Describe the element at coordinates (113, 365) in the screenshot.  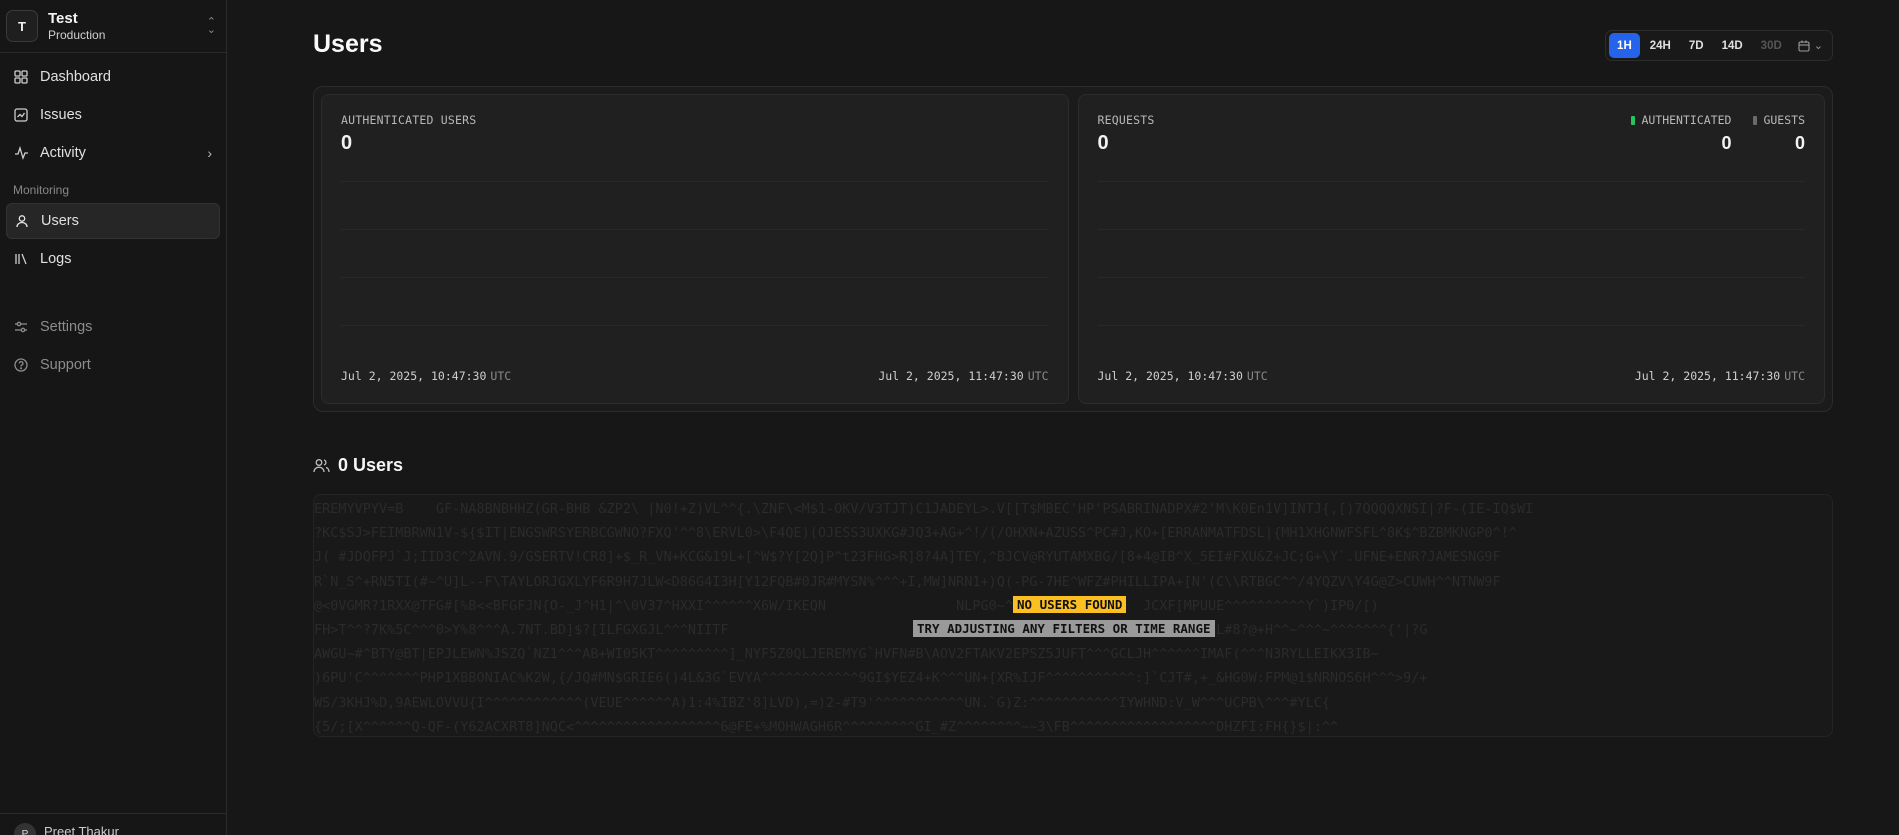
I see `sidebar-item-support: Support` at that location.